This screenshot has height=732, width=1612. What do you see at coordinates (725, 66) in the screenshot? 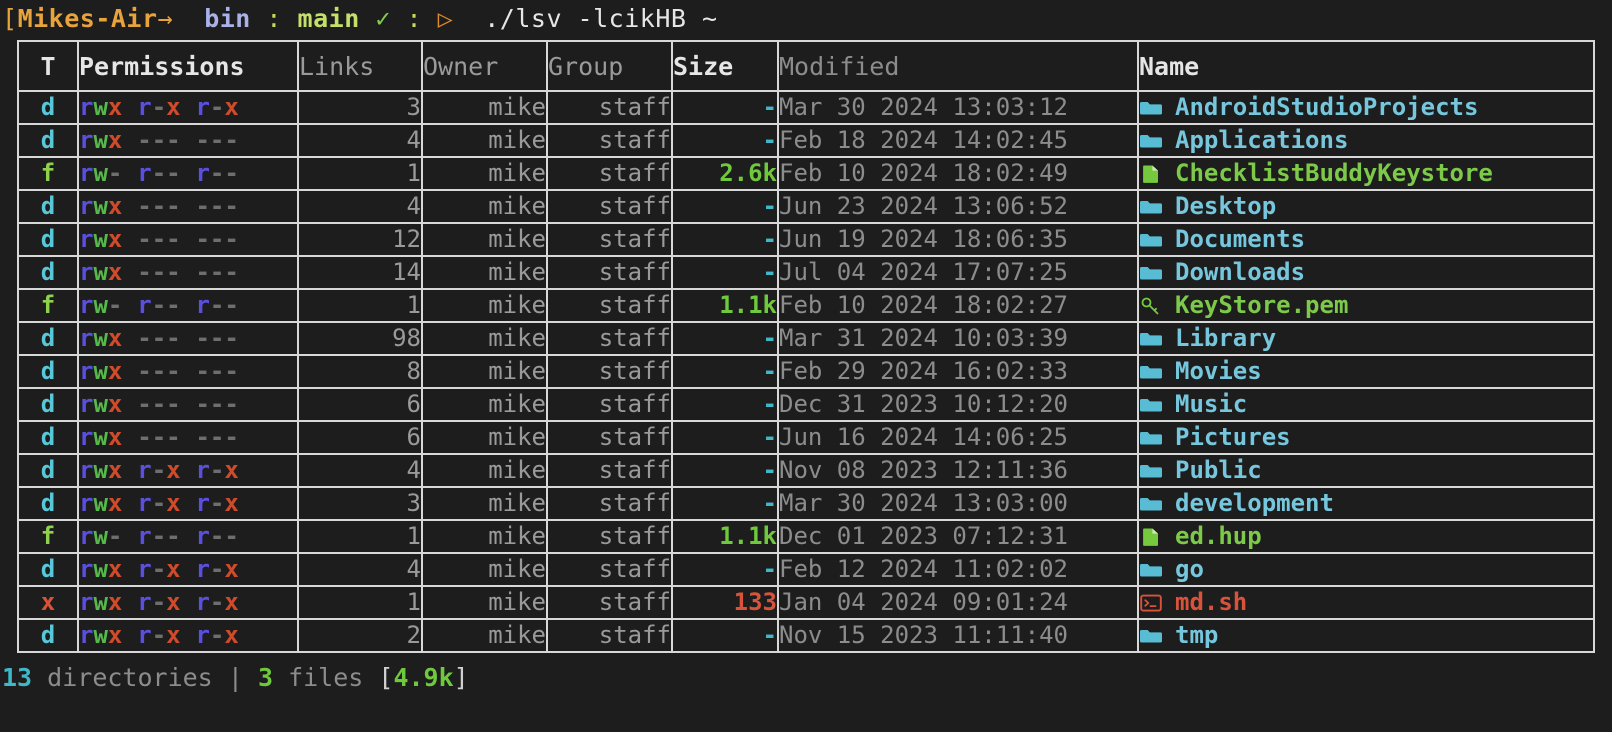
I see `column-header-size: Size` at bounding box center [725, 66].